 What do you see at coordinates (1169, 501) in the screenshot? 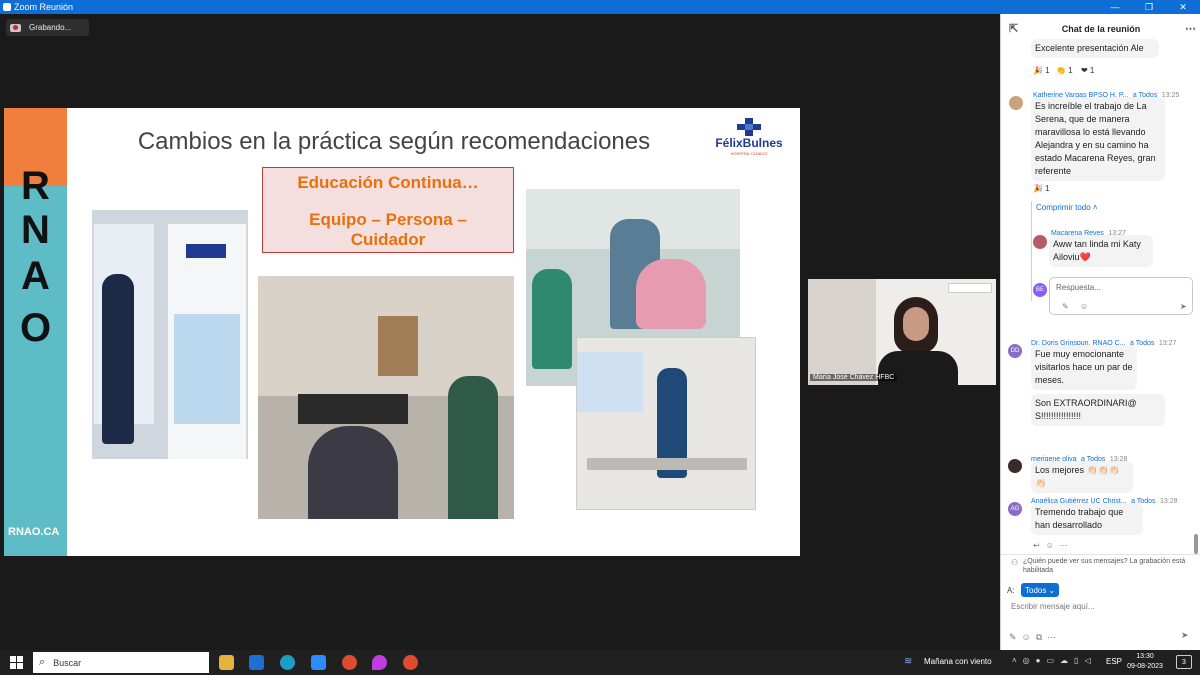
I see `timestamp: 13:28` at bounding box center [1169, 501].